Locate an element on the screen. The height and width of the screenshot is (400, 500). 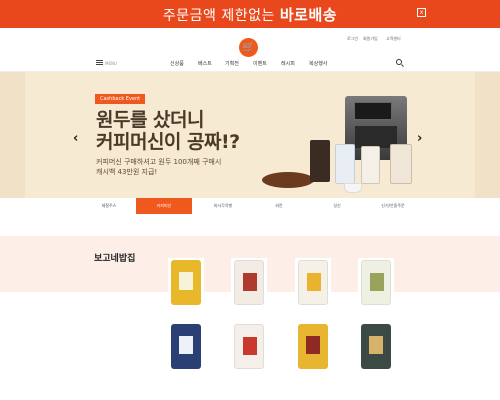
hero-right-edge is located at coordinates (487, 135).